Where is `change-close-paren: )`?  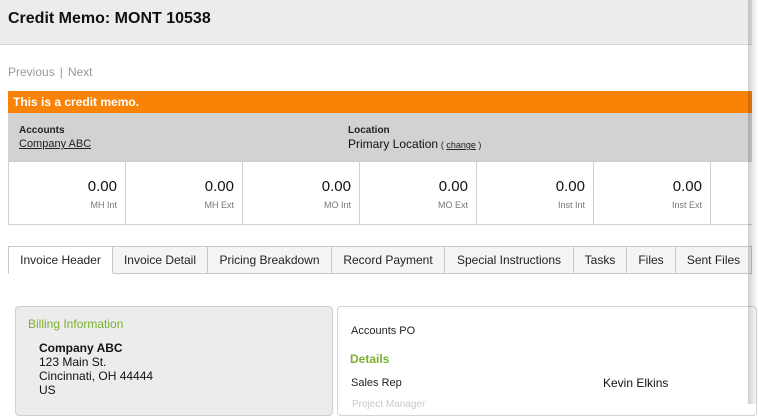 change-close-paren: ) is located at coordinates (480, 145).